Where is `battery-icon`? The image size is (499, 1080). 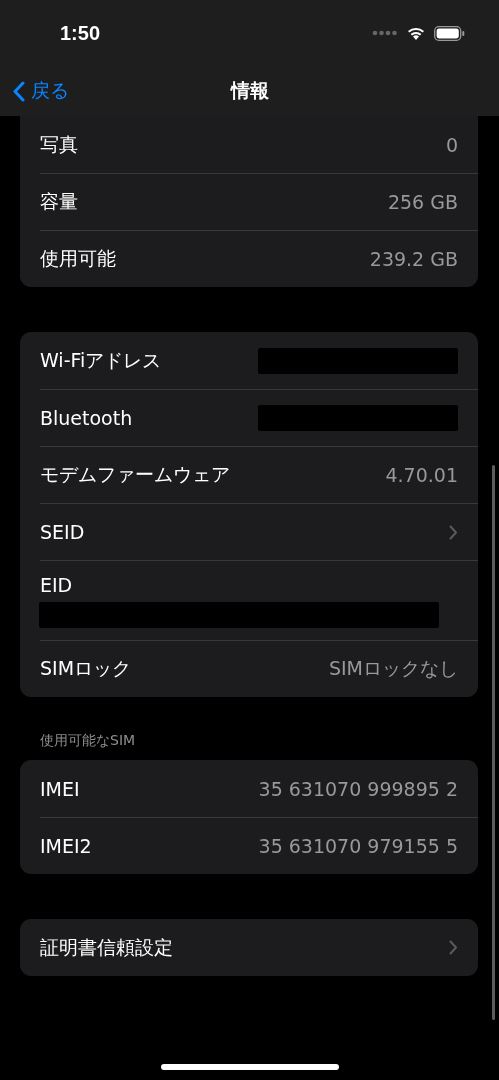 battery-icon is located at coordinates (449, 33).